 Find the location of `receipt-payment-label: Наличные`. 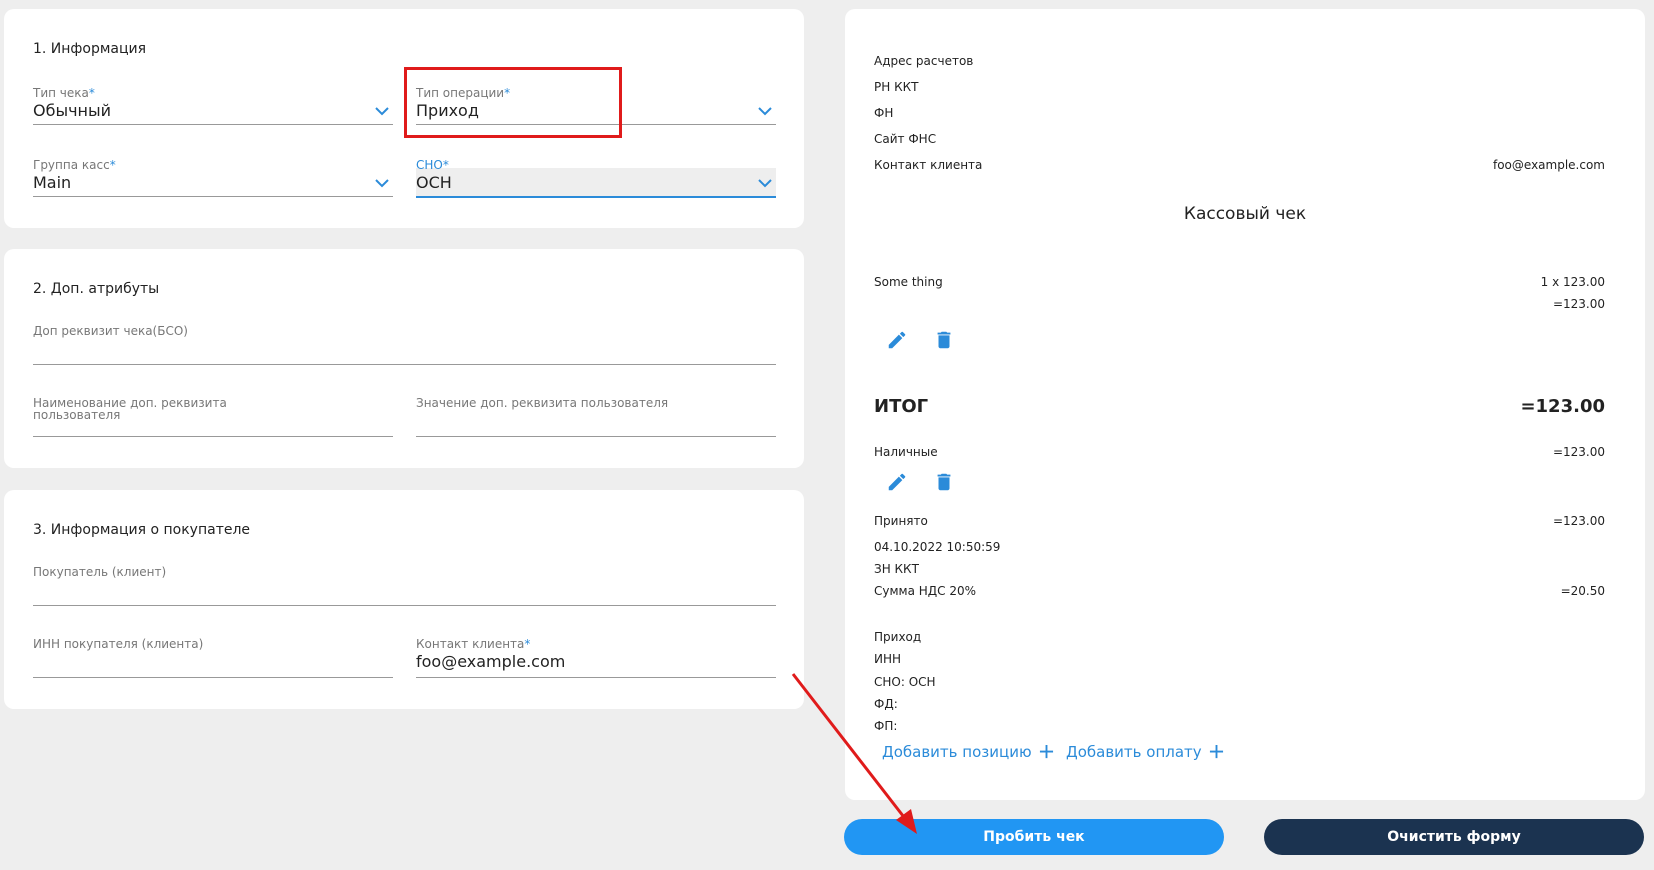

receipt-payment-label: Наличные is located at coordinates (906, 452).